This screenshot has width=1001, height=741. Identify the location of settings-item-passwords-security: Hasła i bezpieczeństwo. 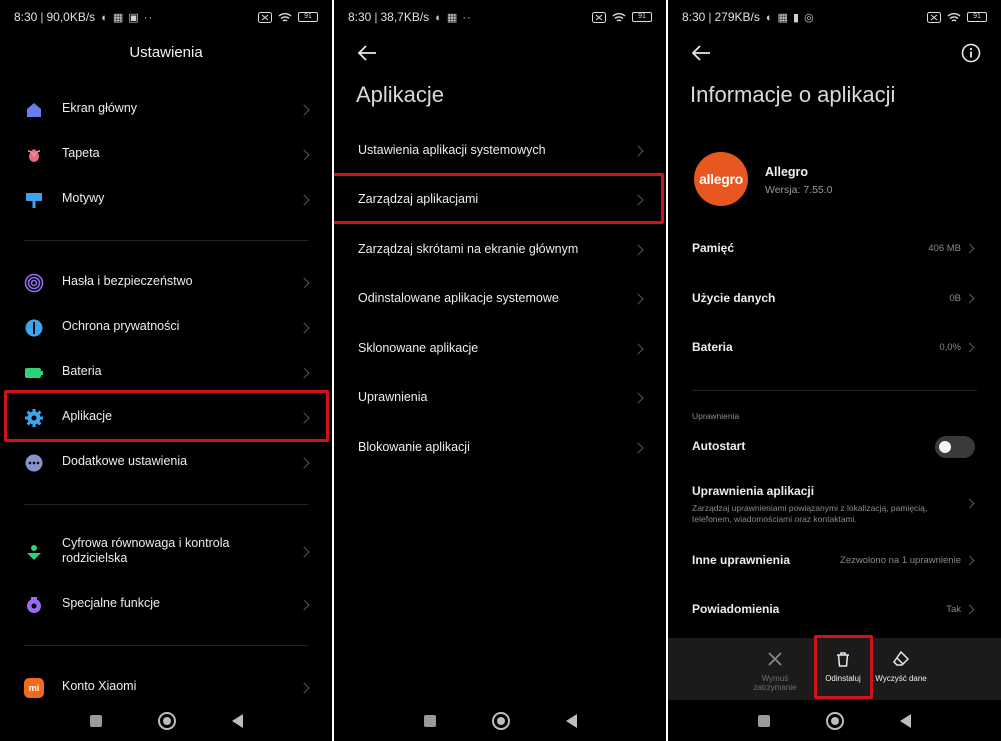
(166, 283).